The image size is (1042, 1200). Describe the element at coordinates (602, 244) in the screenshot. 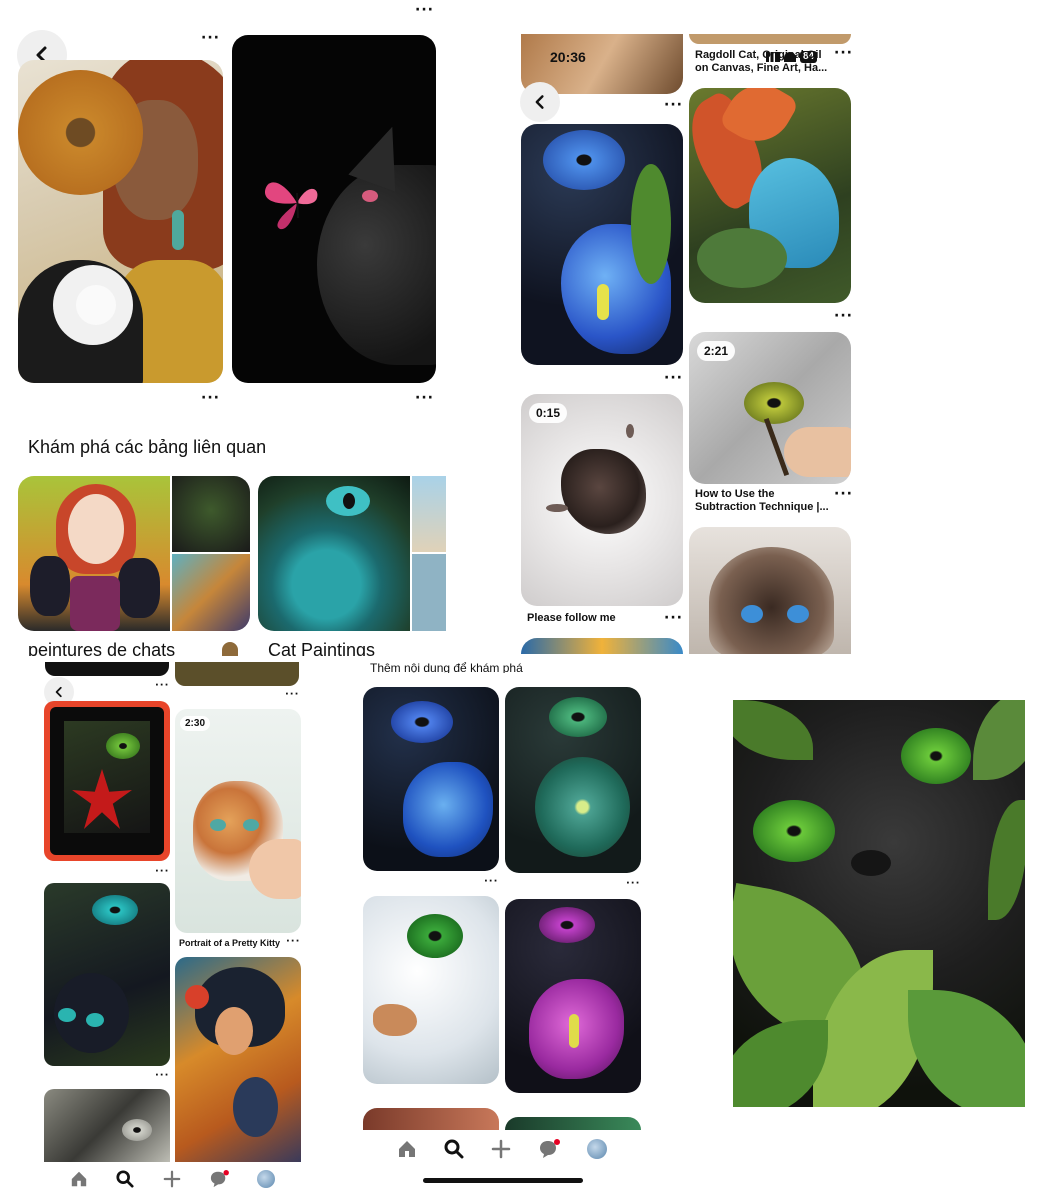

I see `pin-black-cat-blue-calla` at that location.